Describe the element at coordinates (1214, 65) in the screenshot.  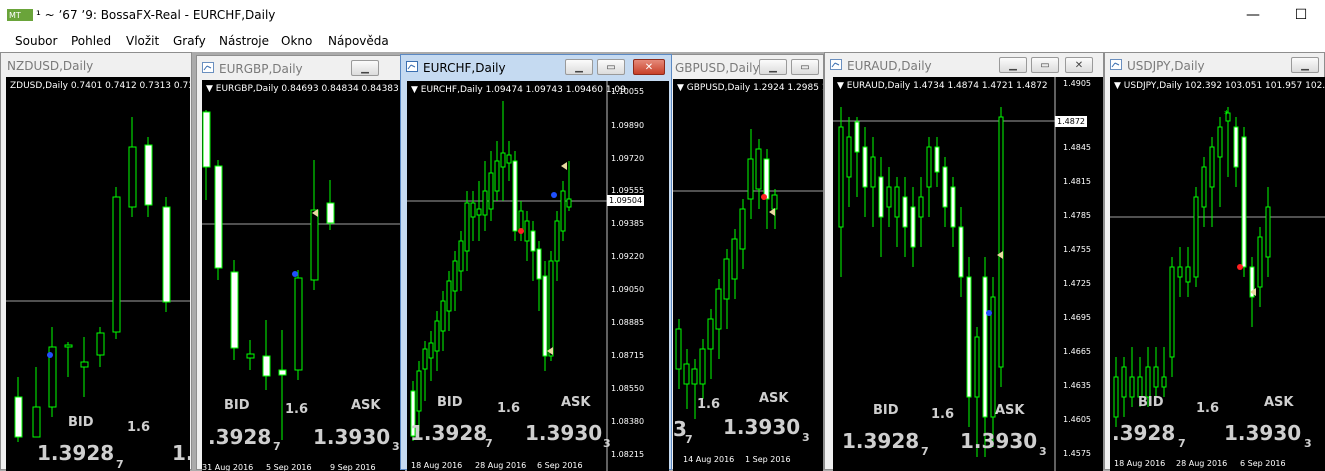
I see `chart-caption: USDJPY,Daily ▁` at that location.